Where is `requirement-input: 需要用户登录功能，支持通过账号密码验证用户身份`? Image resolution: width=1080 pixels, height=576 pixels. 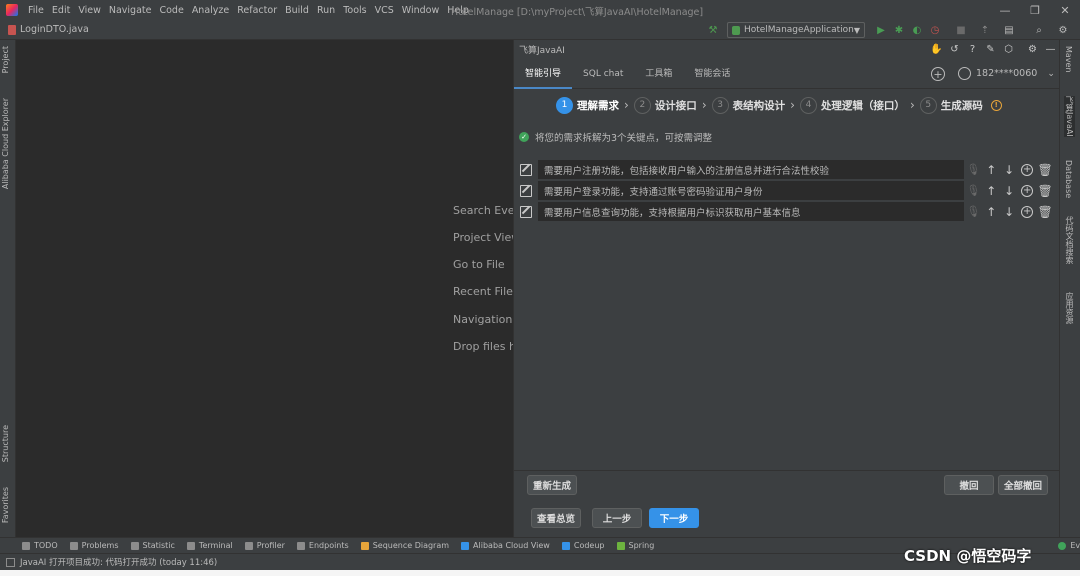
requirement-input: 需要用户登录功能，支持通过账号密码验证用户身份 is located at coordinates (751, 190).